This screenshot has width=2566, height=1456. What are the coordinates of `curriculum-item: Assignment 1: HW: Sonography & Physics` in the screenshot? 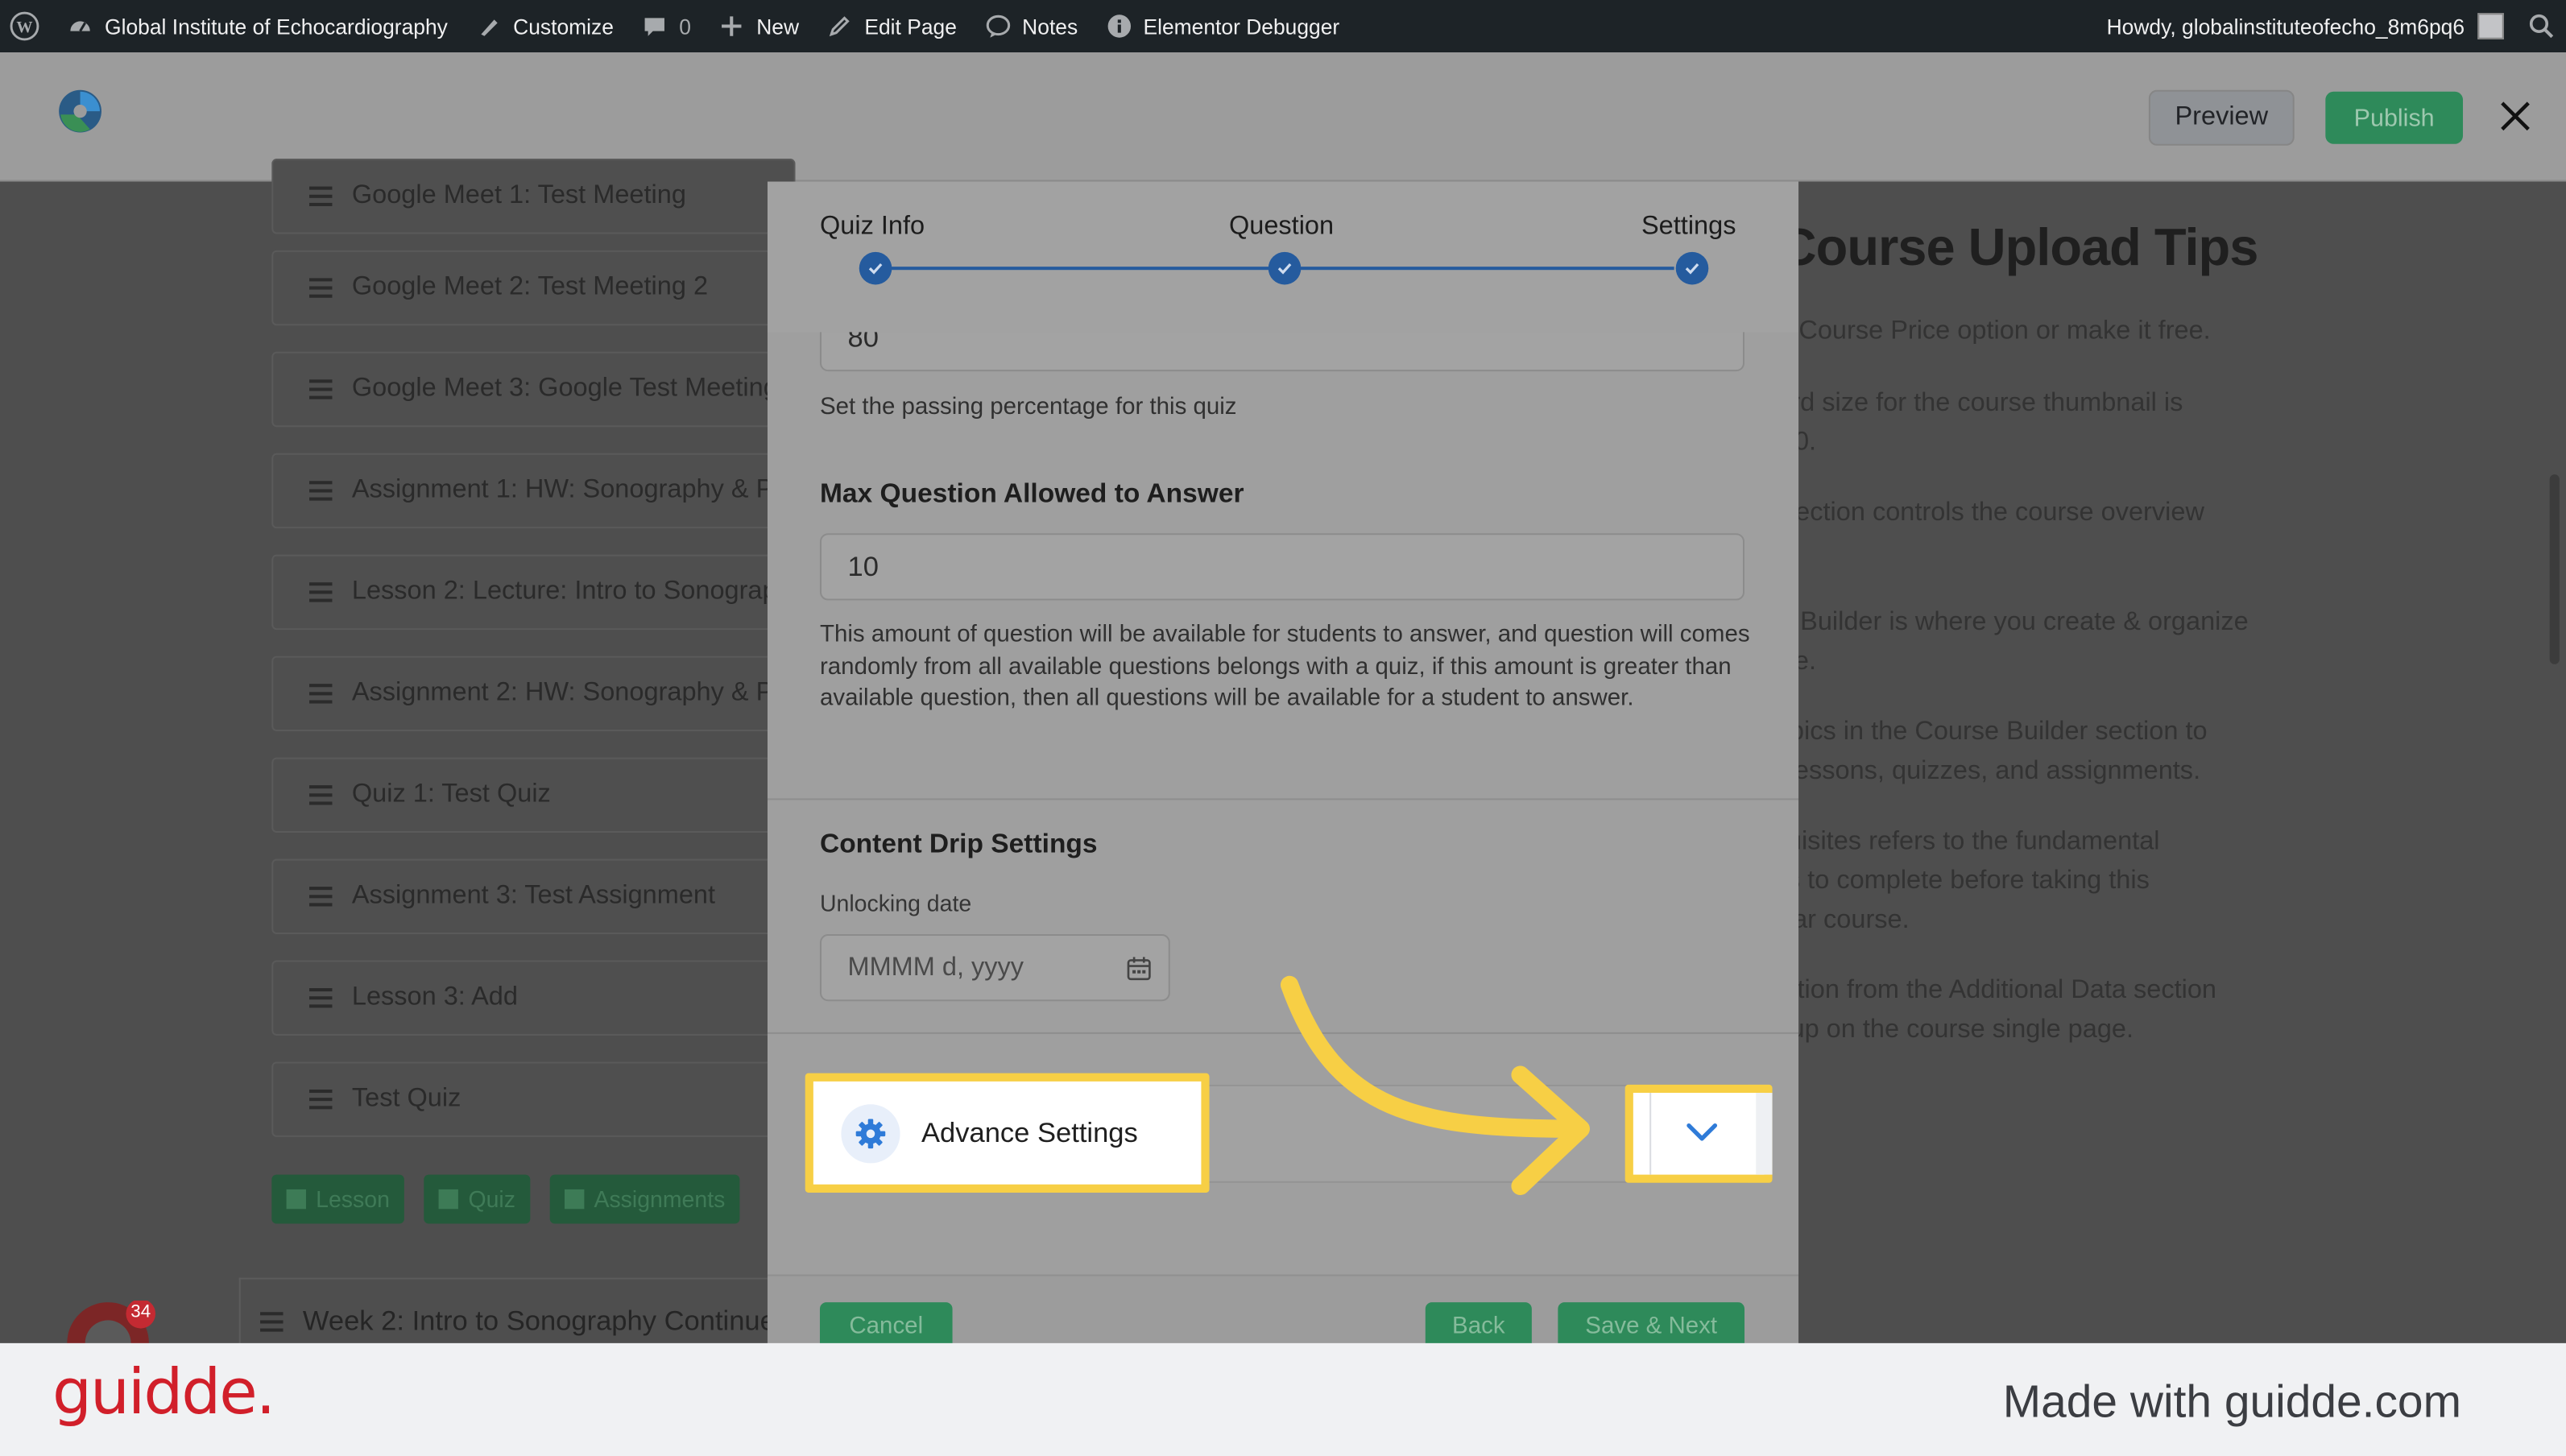 It's located at (533, 491).